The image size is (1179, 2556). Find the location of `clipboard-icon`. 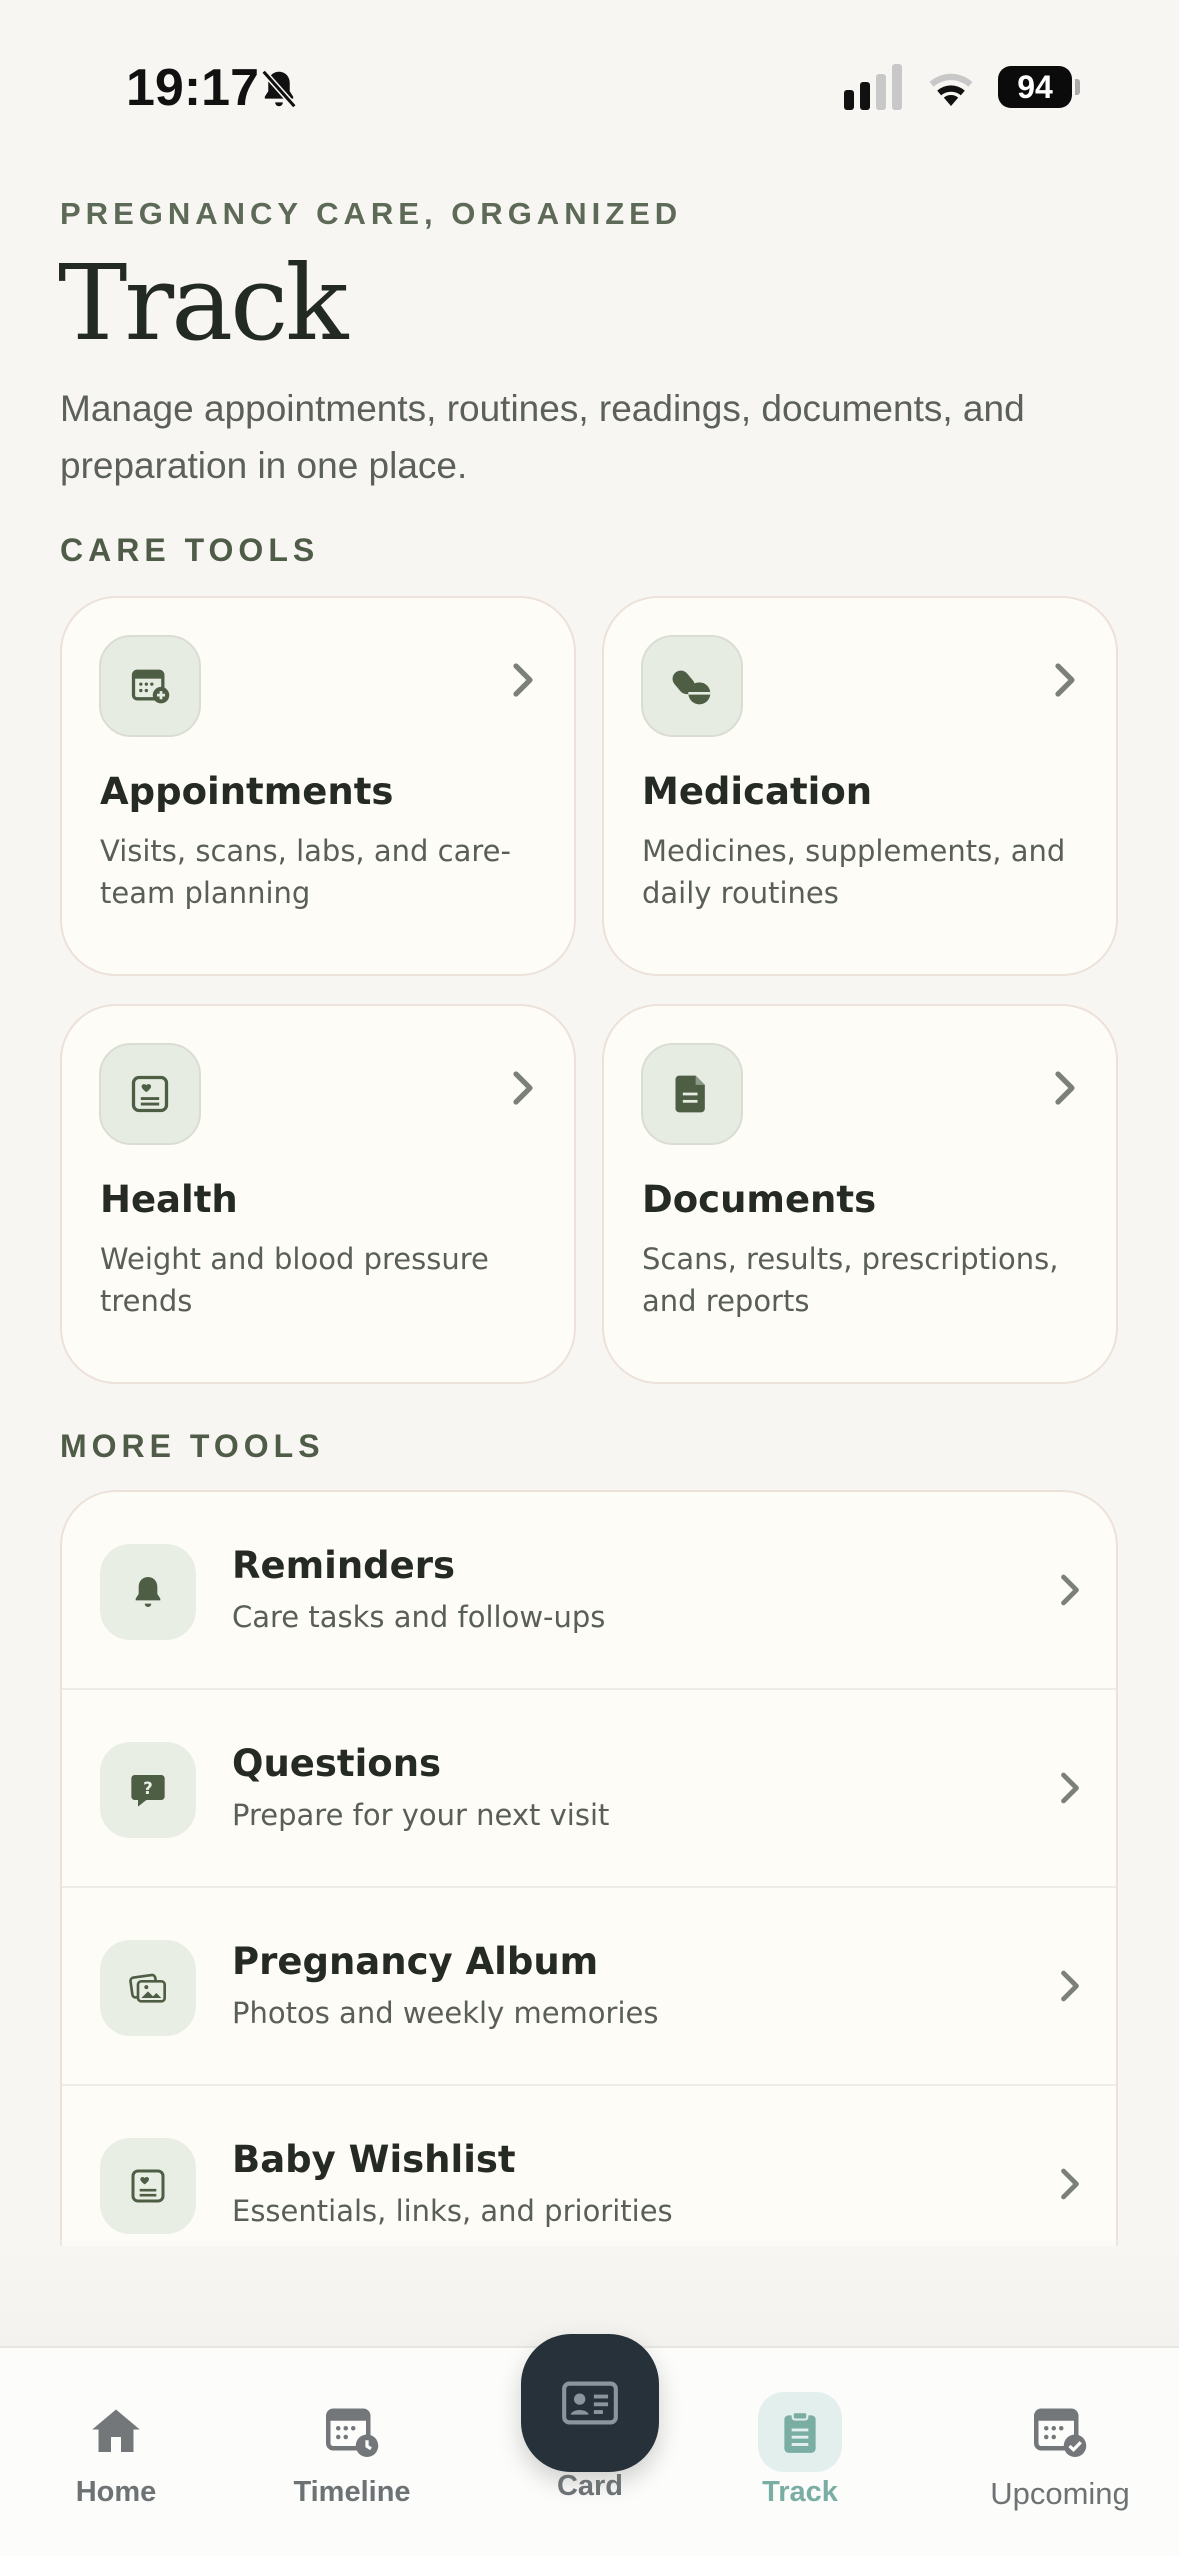

clipboard-icon is located at coordinates (800, 2432).